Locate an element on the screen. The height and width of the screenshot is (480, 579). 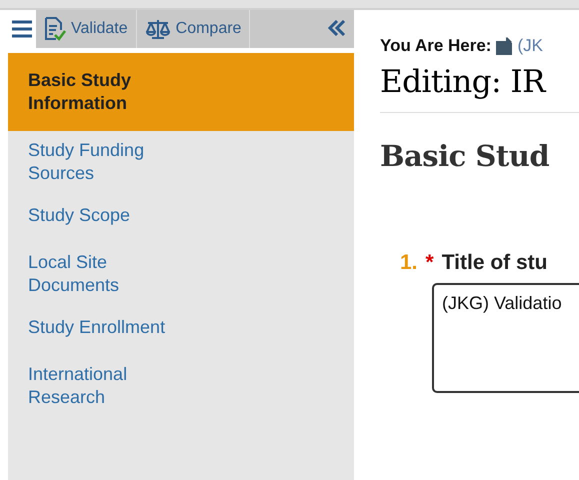
sidebar-item: Basic Study Information is located at coordinates (181, 92).